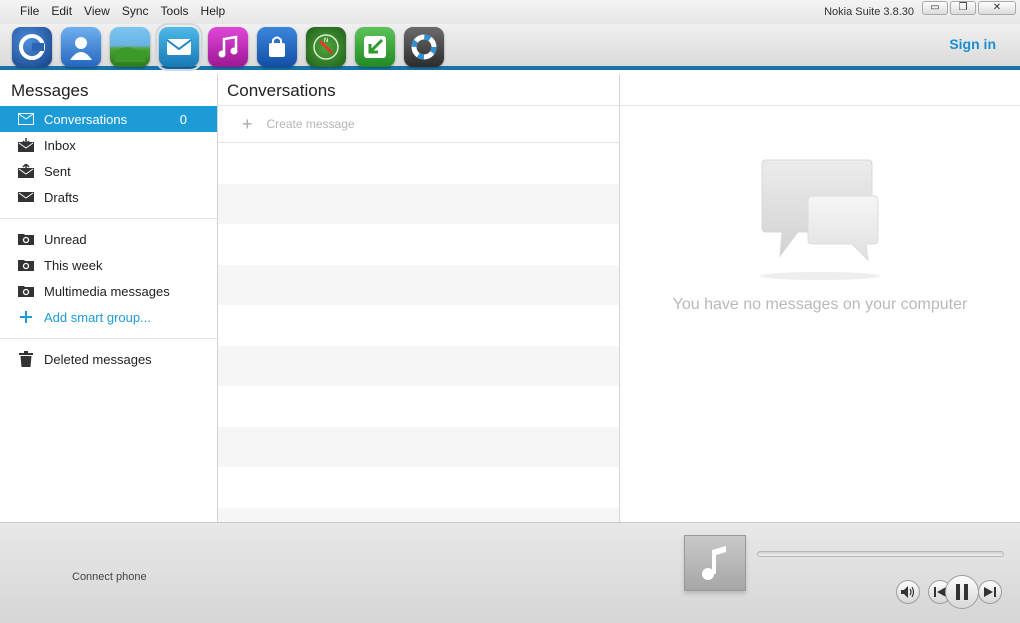 This screenshot has height=623, width=1020. What do you see at coordinates (108, 197) in the screenshot?
I see `sidebar-item-drafts: Drafts` at bounding box center [108, 197].